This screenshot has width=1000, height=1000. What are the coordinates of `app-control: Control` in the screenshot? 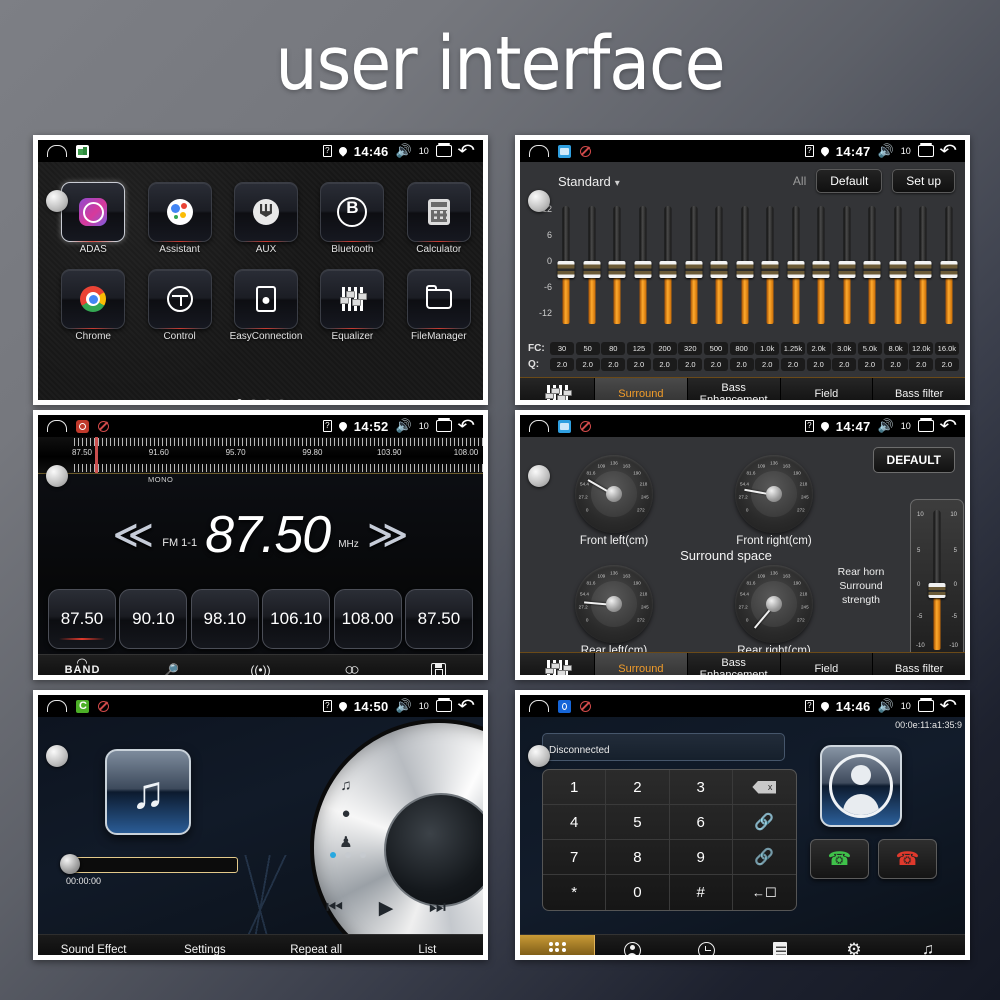 It's located at (179, 305).